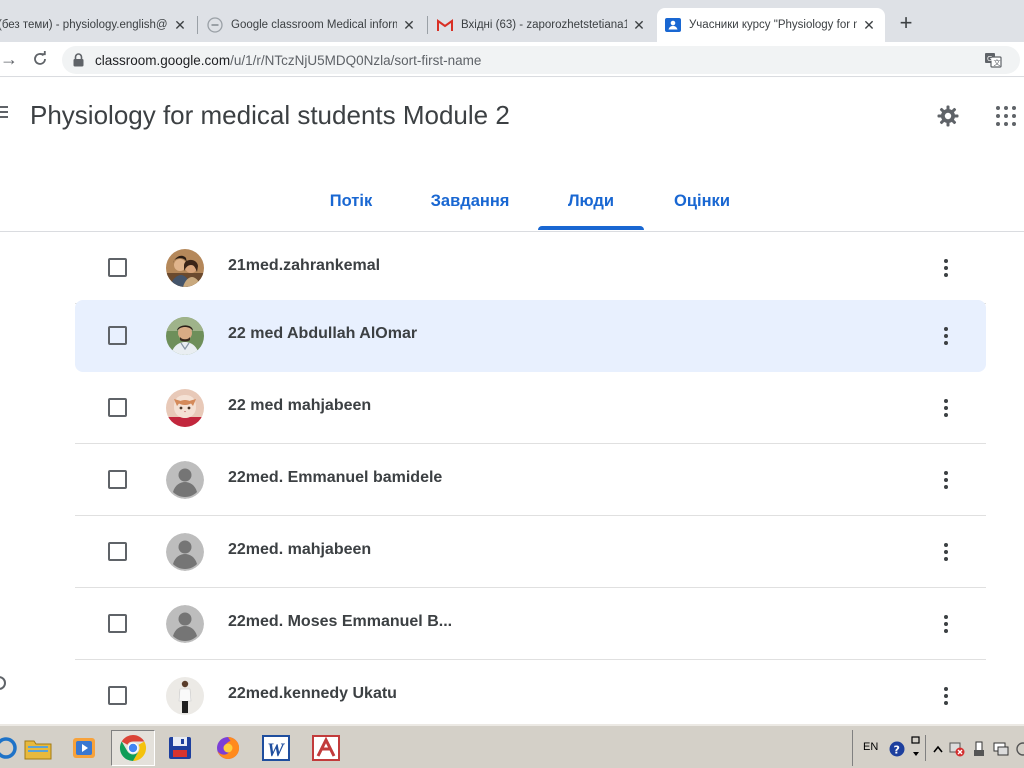  What do you see at coordinates (10, 59) in the screenshot?
I see `forward-arrow-icon: →` at bounding box center [10, 59].